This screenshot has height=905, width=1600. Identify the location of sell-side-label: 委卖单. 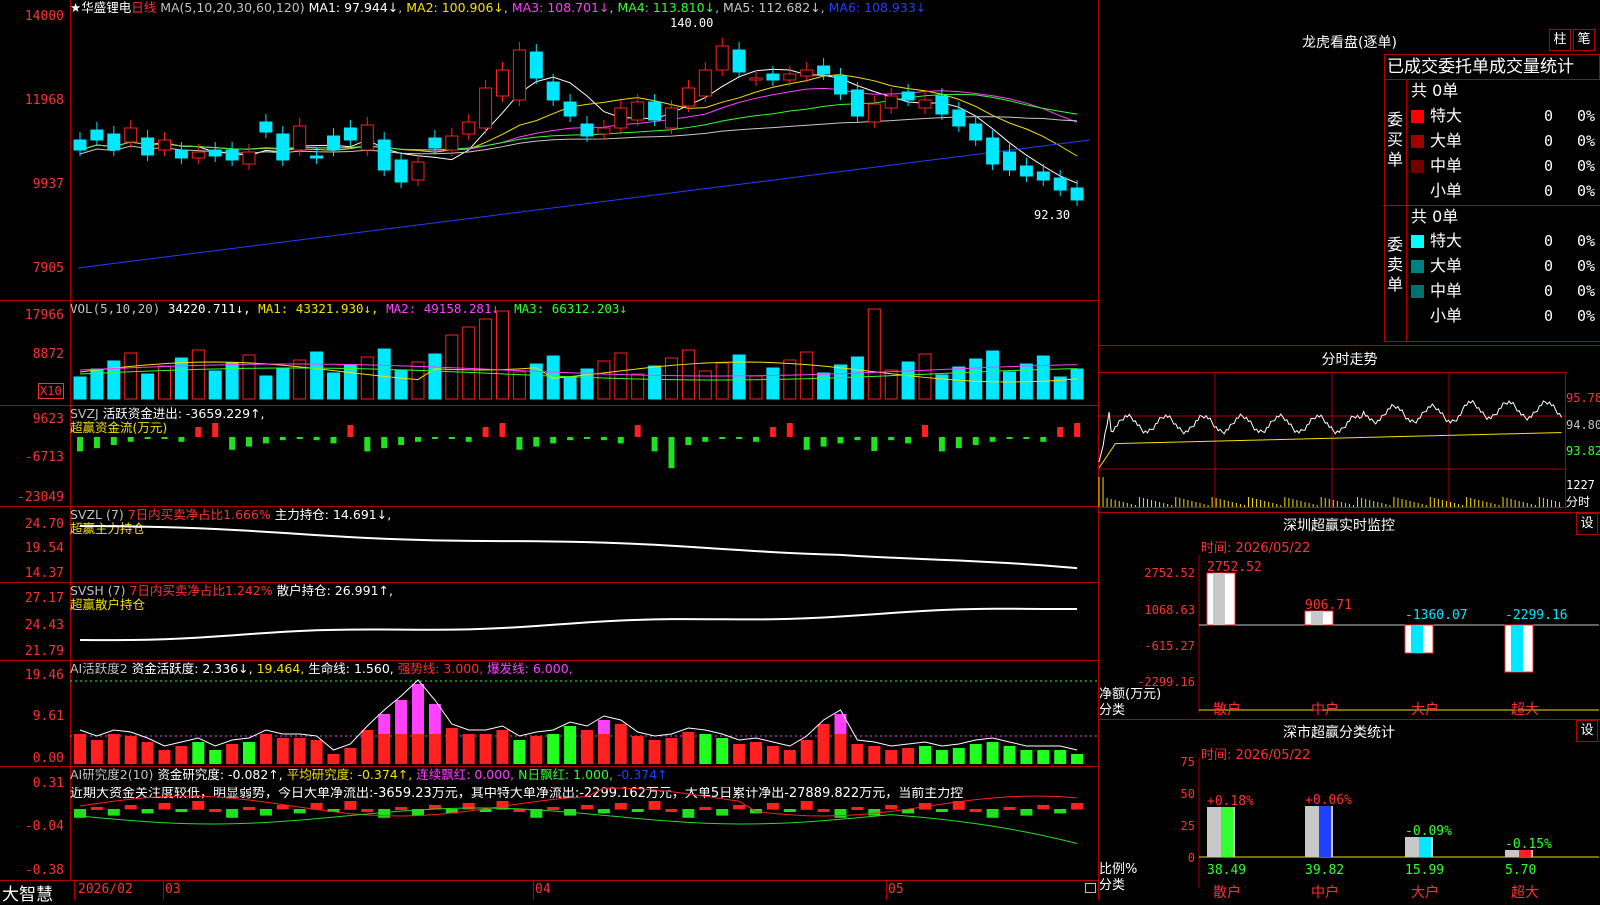
(1395, 264).